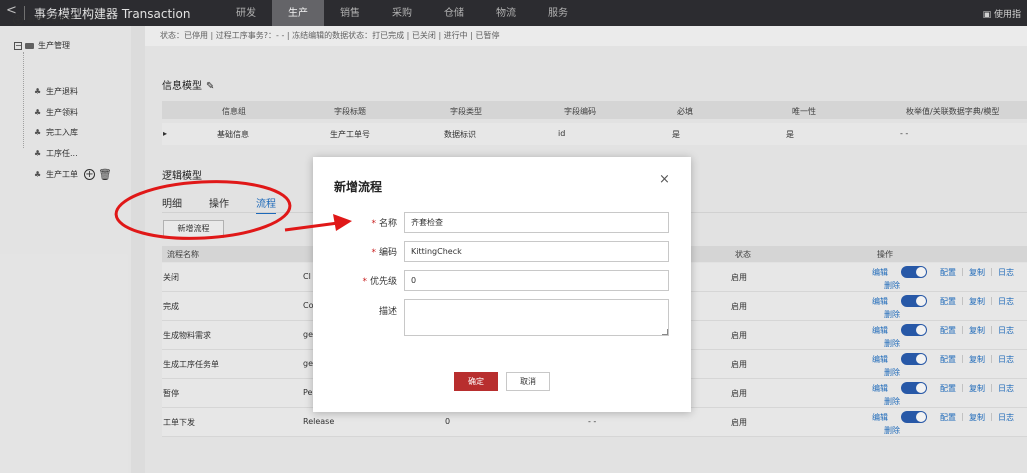 This screenshot has width=1027, height=473. I want to click on desc-textarea, so click(536, 317).